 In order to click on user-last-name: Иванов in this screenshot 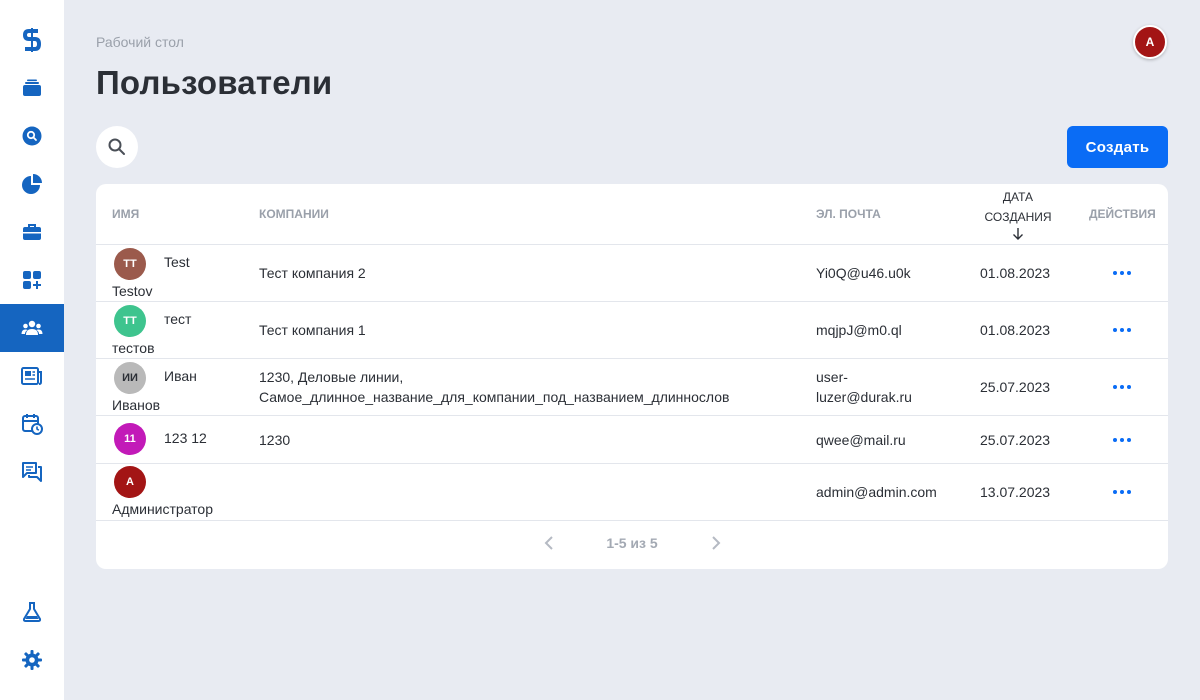, I will do `click(136, 405)`.